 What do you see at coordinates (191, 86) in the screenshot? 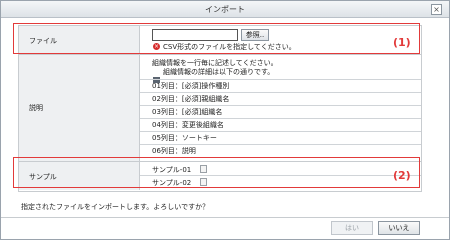
I see `column-item-01: 01列目：[必須]操作種別` at bounding box center [191, 86].